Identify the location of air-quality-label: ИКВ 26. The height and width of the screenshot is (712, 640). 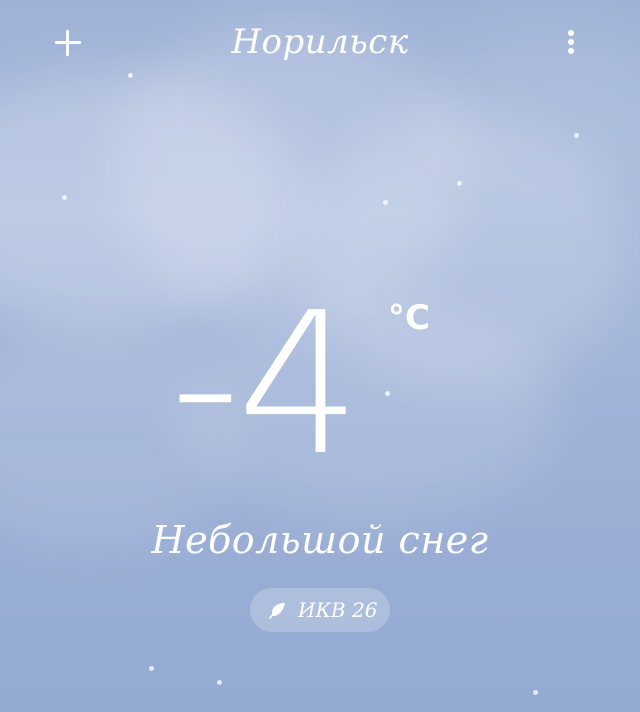
(338, 610).